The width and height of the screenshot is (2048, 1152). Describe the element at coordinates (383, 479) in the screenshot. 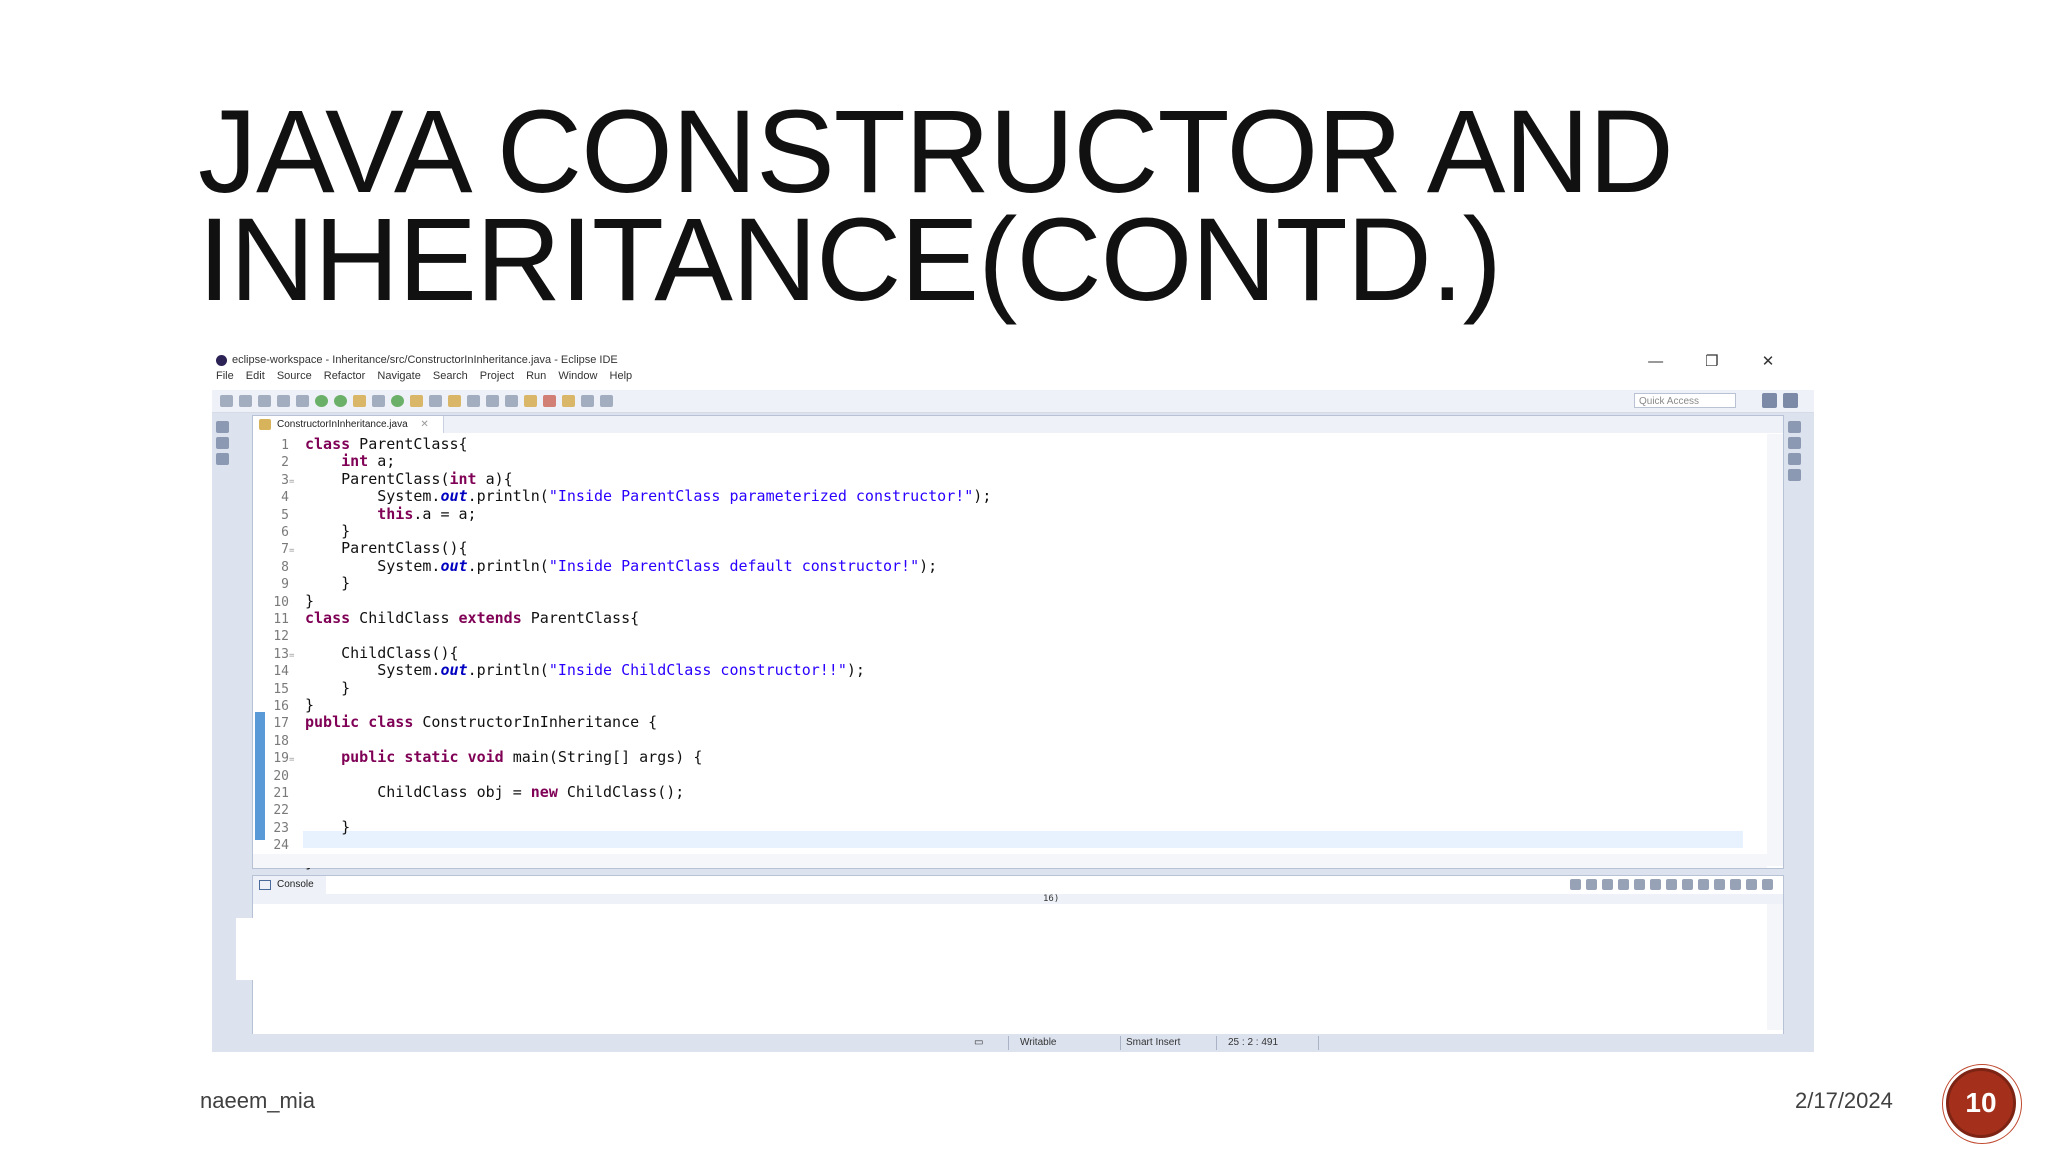

I see `code-line: 3= ParentClass(int a){` at that location.